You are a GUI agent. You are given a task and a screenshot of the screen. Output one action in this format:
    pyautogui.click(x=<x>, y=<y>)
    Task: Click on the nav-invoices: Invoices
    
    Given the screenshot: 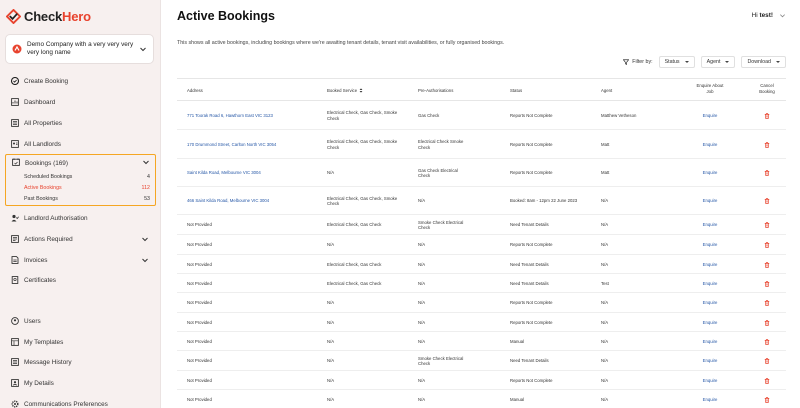 What is the action you would take?
    pyautogui.click(x=80, y=260)
    